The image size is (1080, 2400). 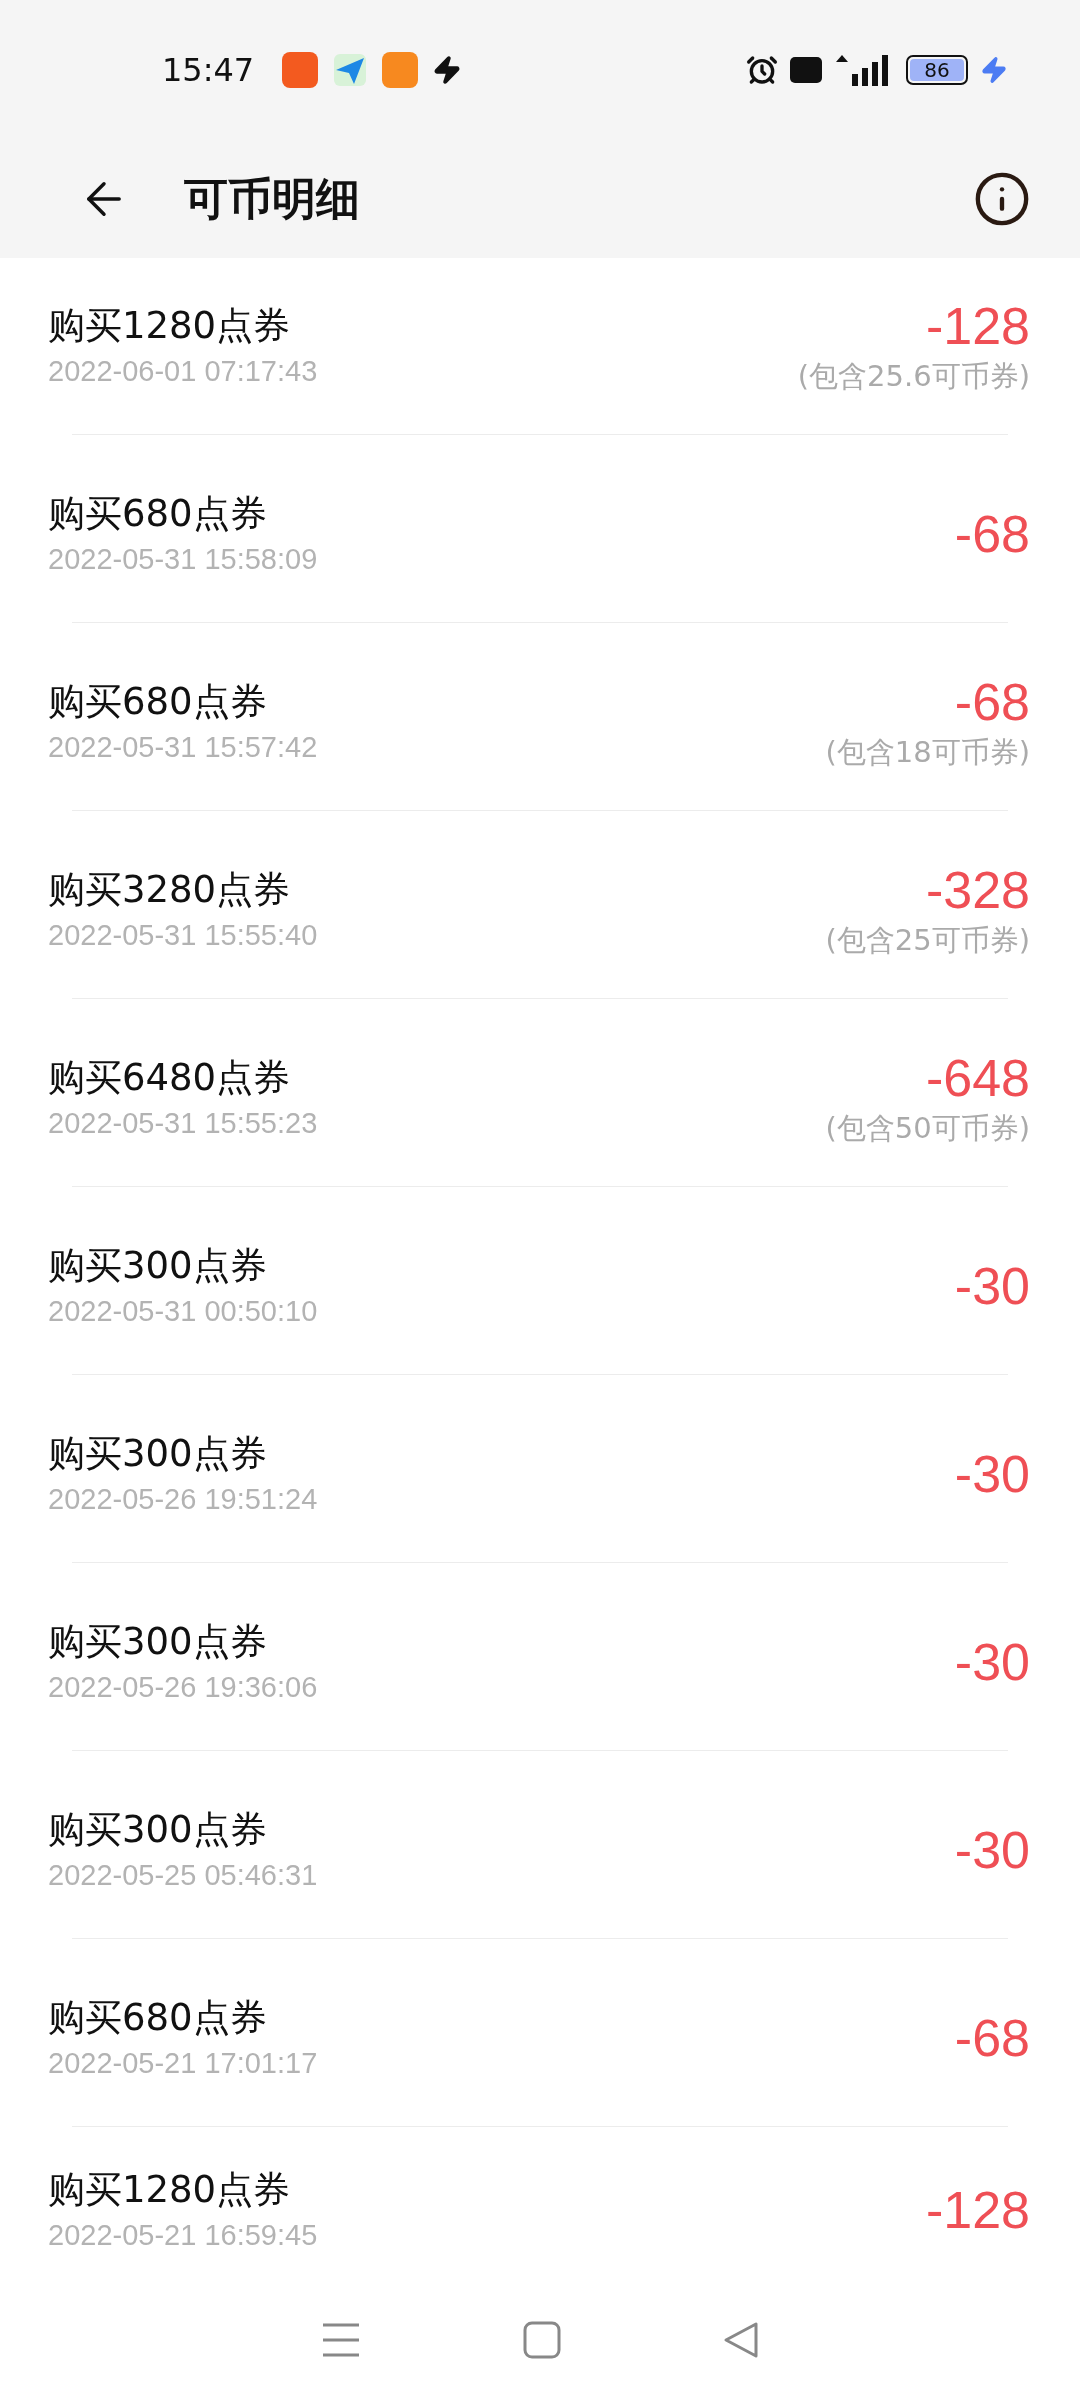 What do you see at coordinates (183, 747) in the screenshot?
I see `record-time: 2022-05-31 15:57:42` at bounding box center [183, 747].